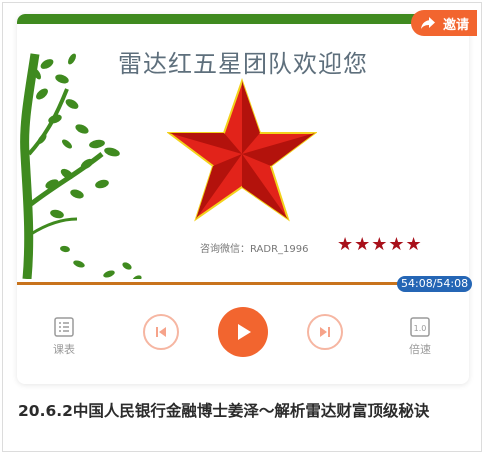 The image size is (486, 455). What do you see at coordinates (456, 25) in the screenshot?
I see `invite-label: 邀请` at bounding box center [456, 25].